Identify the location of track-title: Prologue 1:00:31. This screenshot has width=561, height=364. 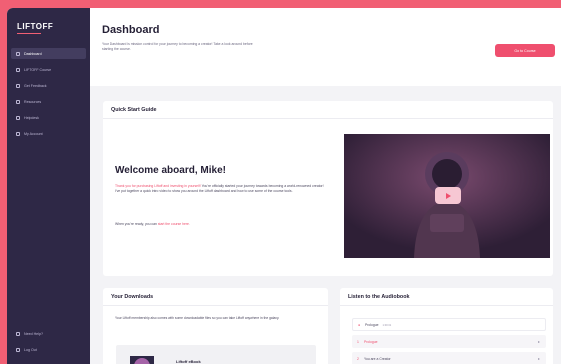
(378, 324).